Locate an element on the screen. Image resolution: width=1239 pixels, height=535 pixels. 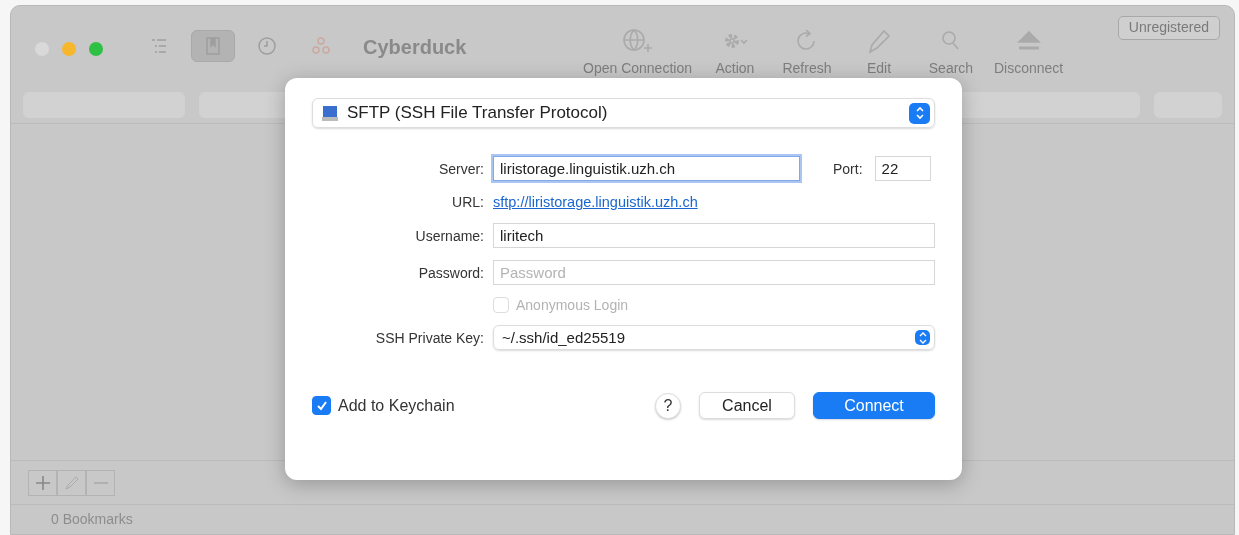
globe-plus-icon is located at coordinates (637, 41).